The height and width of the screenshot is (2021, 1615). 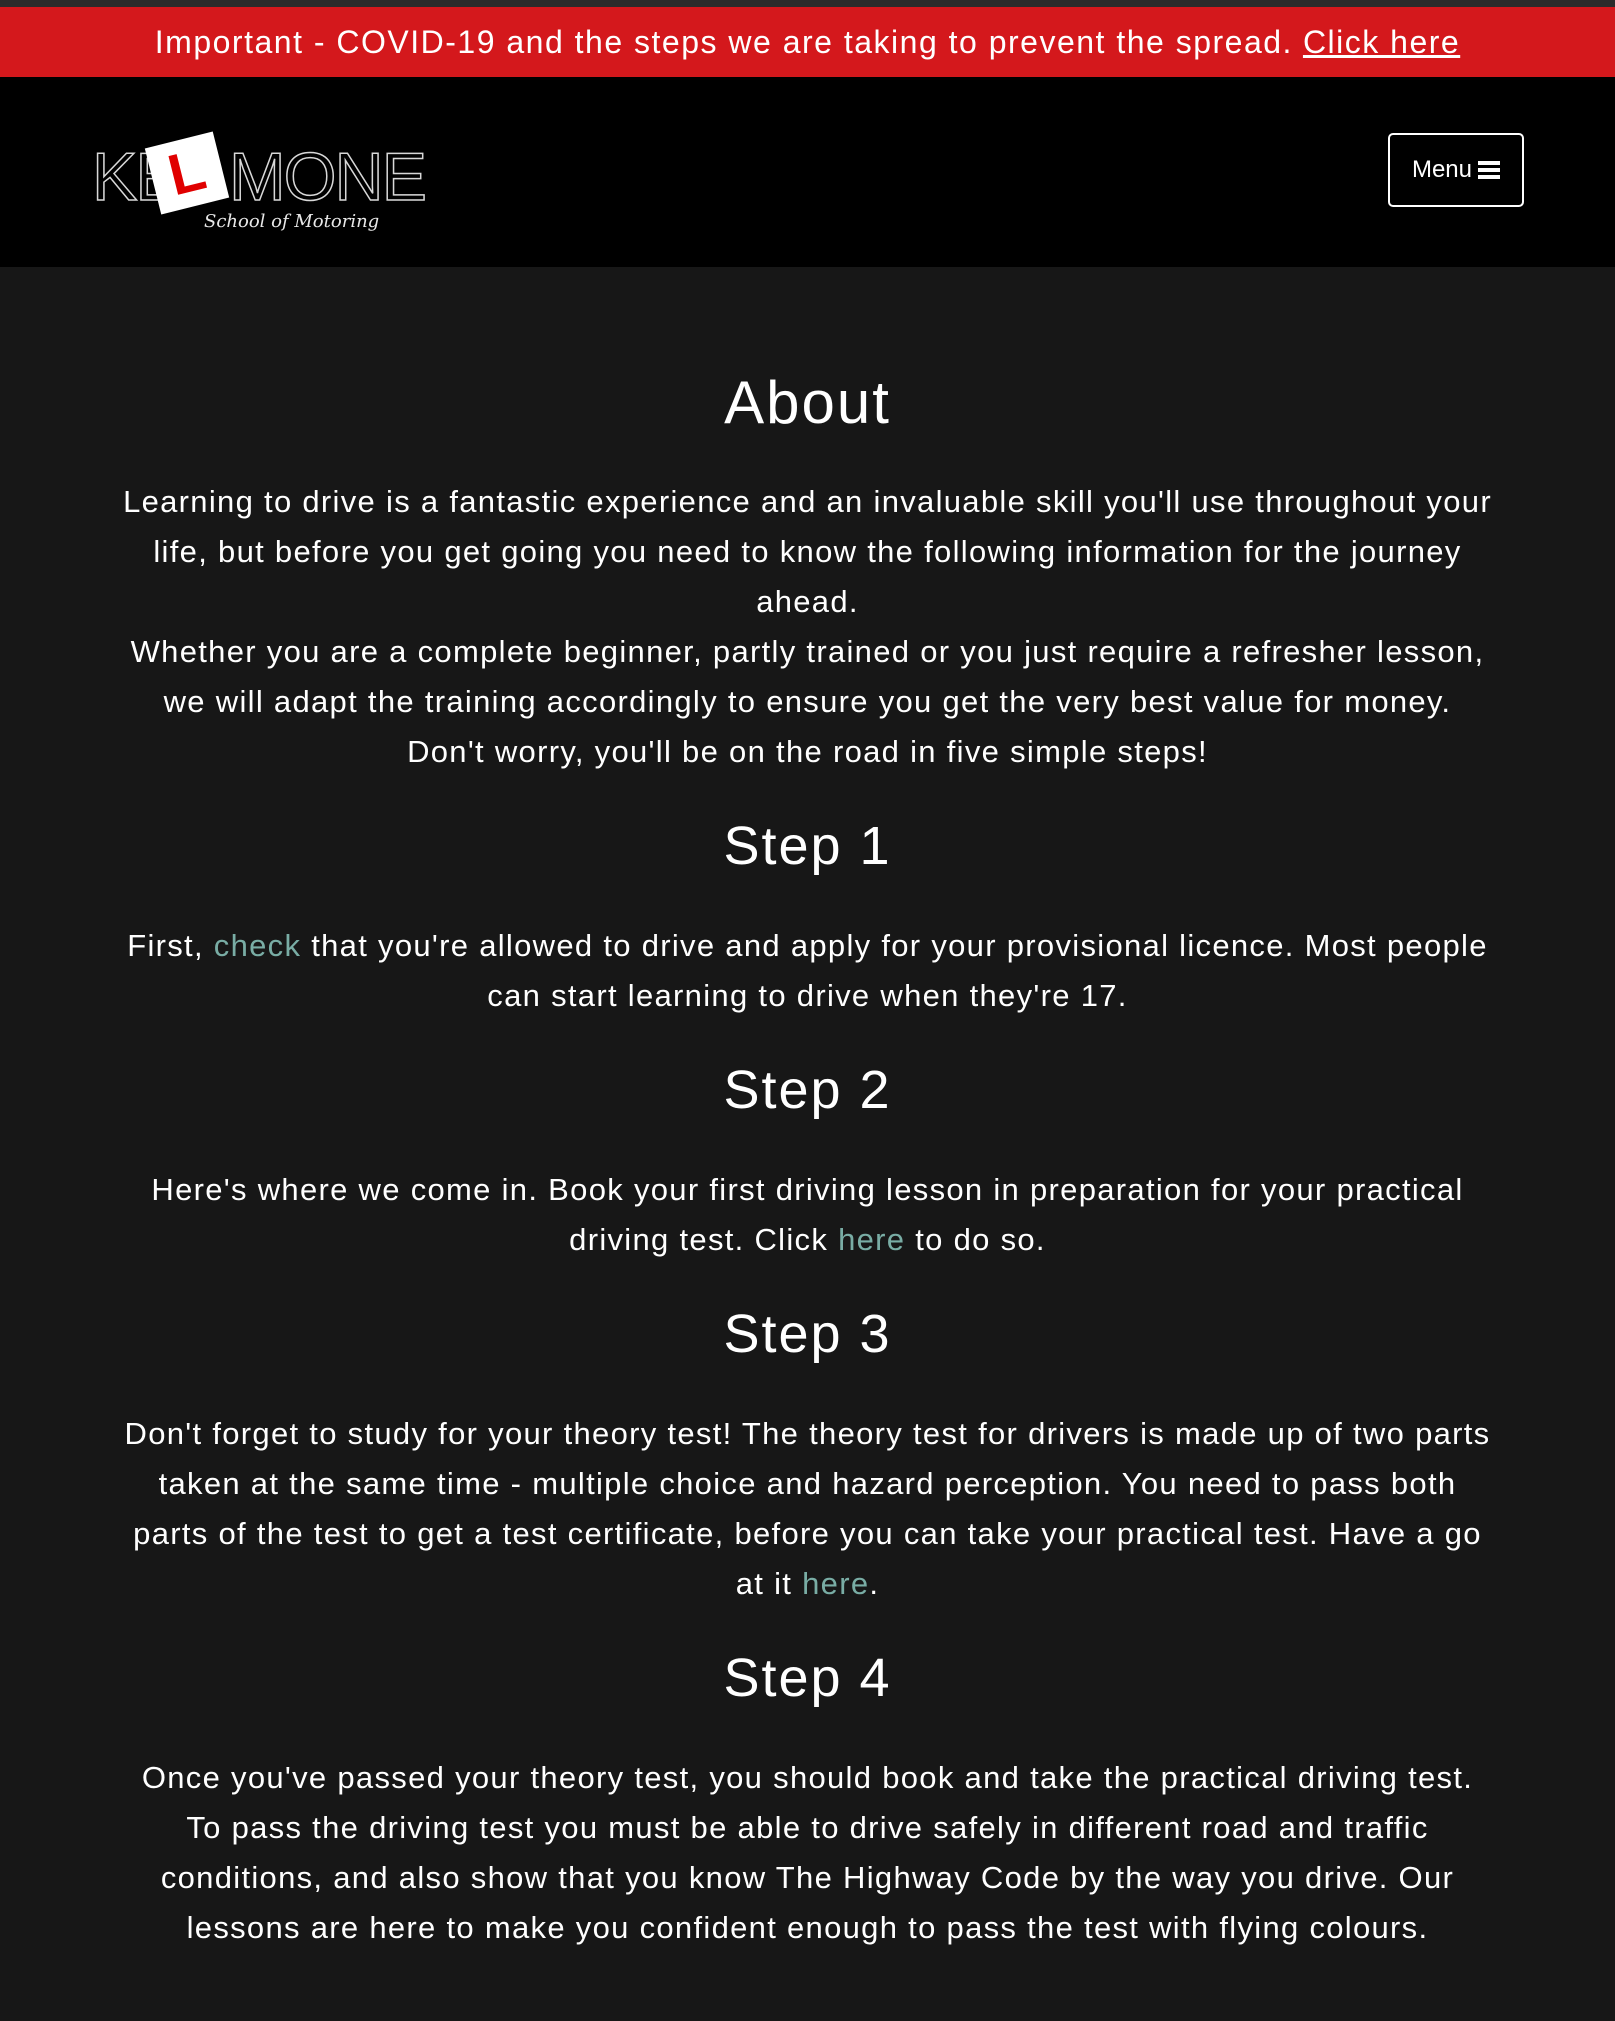 I want to click on page-title: About, so click(x=807, y=402).